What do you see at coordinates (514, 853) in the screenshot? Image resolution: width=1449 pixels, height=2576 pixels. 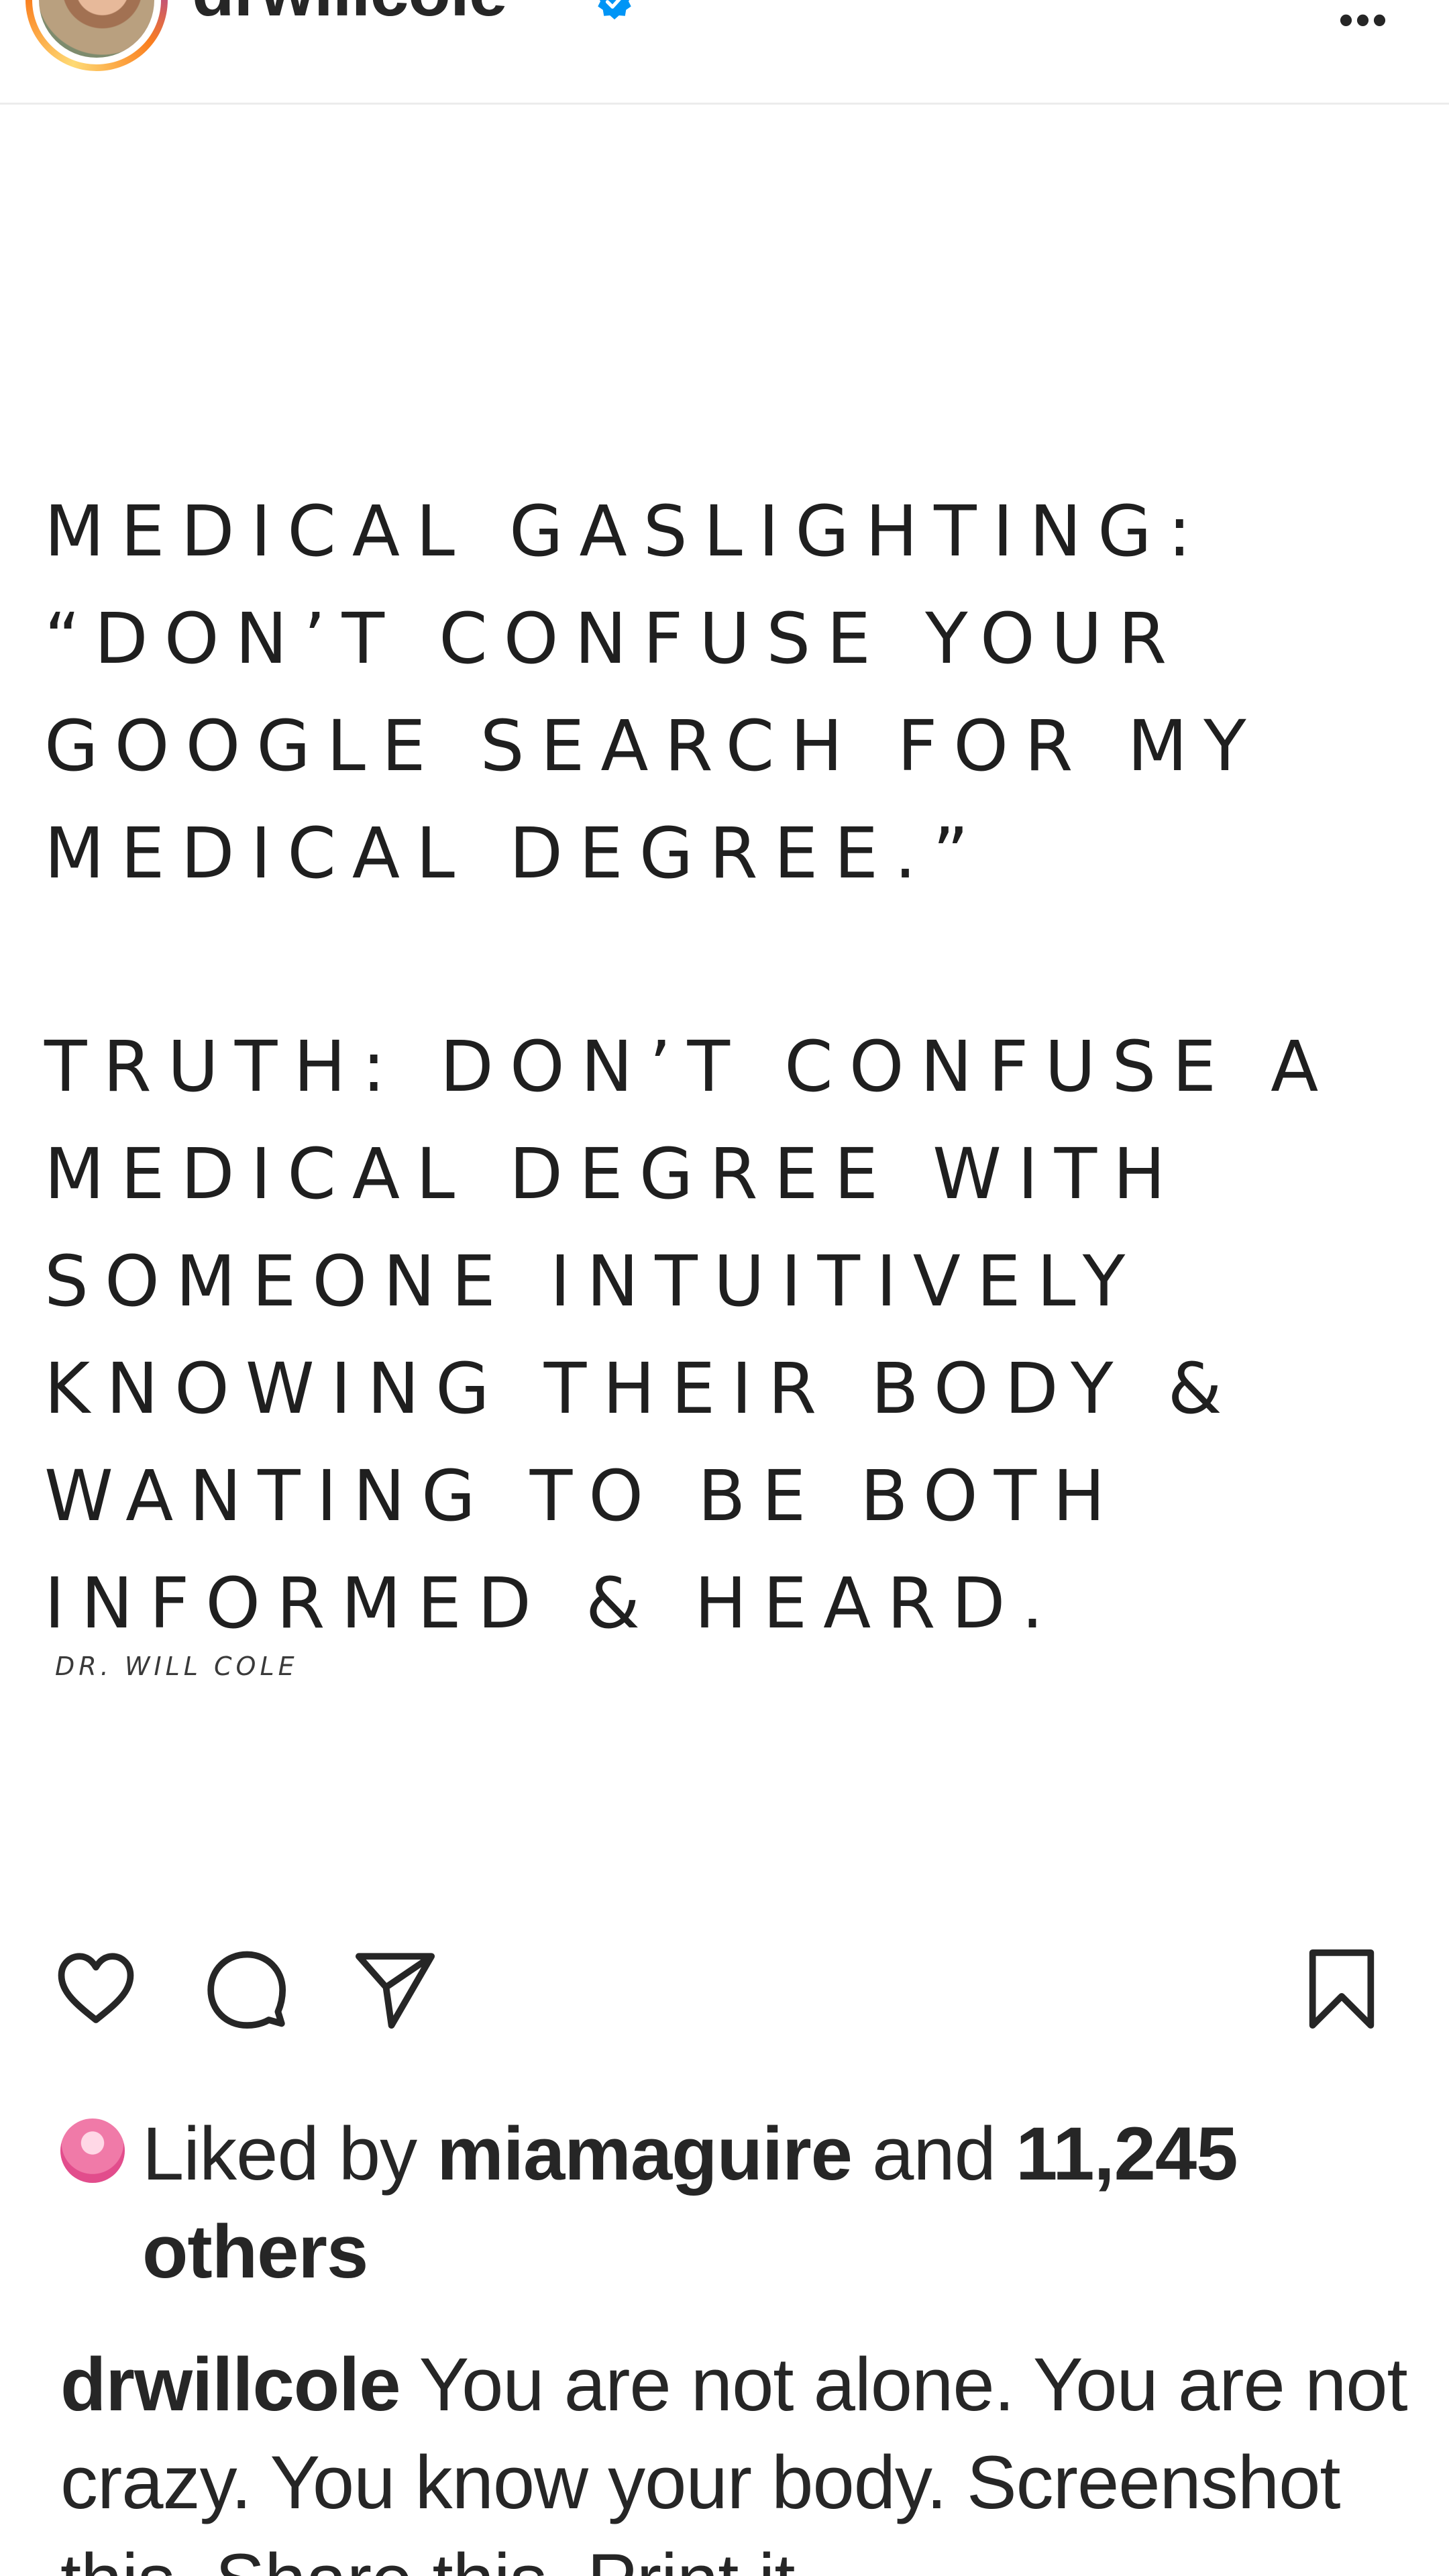 I see `quote-line: MEDICAL DEGREE.”` at bounding box center [514, 853].